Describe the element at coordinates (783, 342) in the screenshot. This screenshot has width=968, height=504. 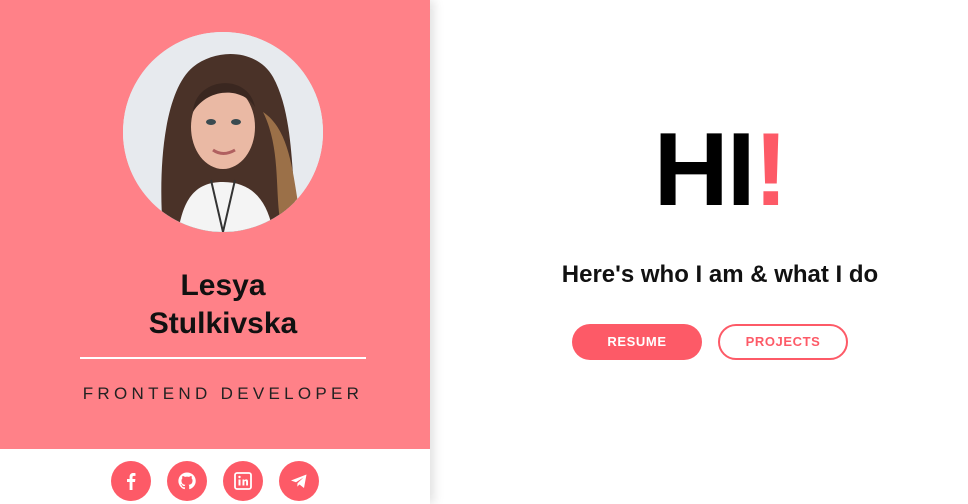
I see `projects-button: PROJECTS` at that location.